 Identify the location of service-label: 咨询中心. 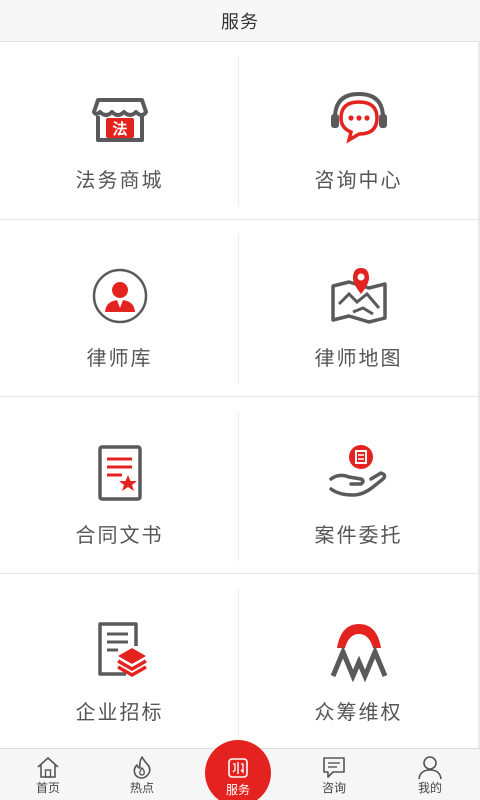
(358, 180).